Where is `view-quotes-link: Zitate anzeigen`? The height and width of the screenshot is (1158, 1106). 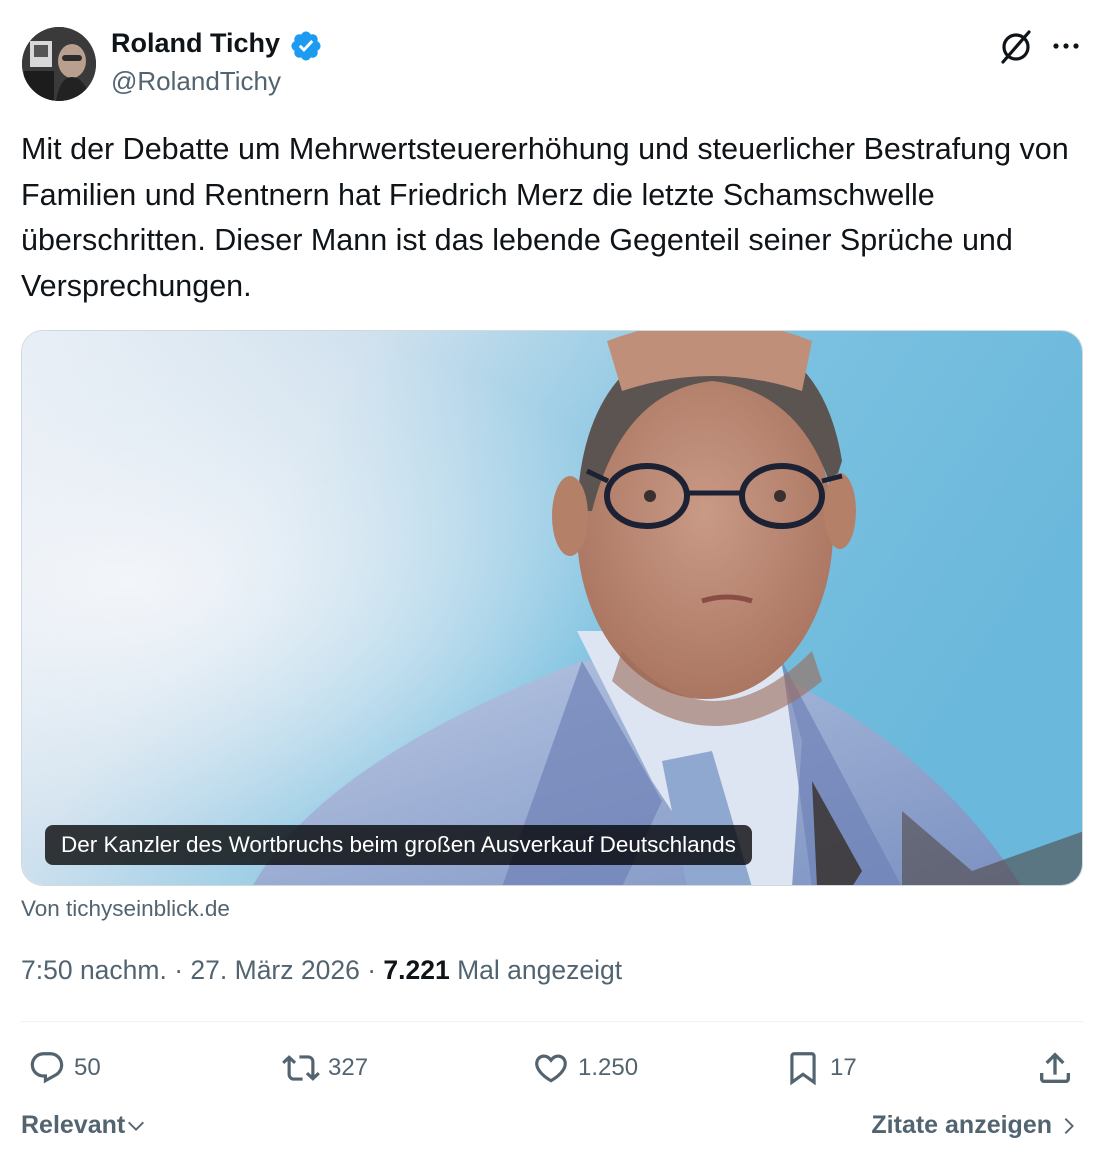
view-quotes-link: Zitate anzeigen is located at coordinates (975, 1125).